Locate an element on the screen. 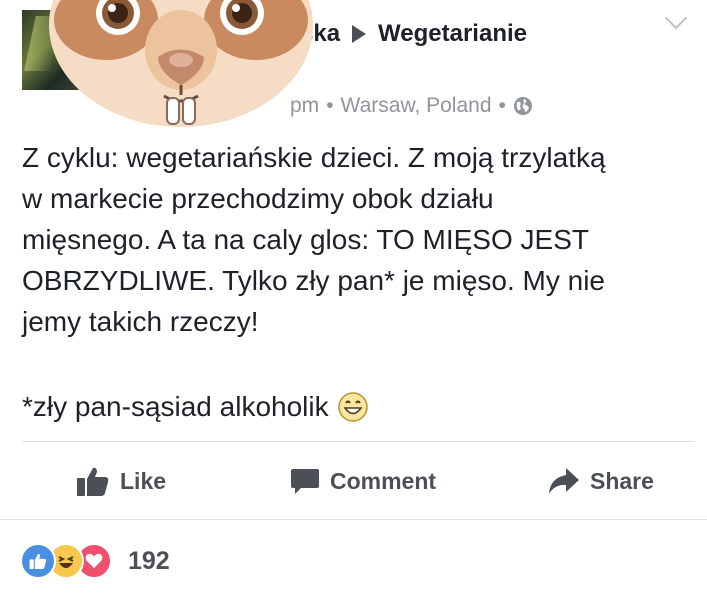 Image resolution: width=707 pixels, height=599 pixels. chevron-down-icon is located at coordinates (676, 18).